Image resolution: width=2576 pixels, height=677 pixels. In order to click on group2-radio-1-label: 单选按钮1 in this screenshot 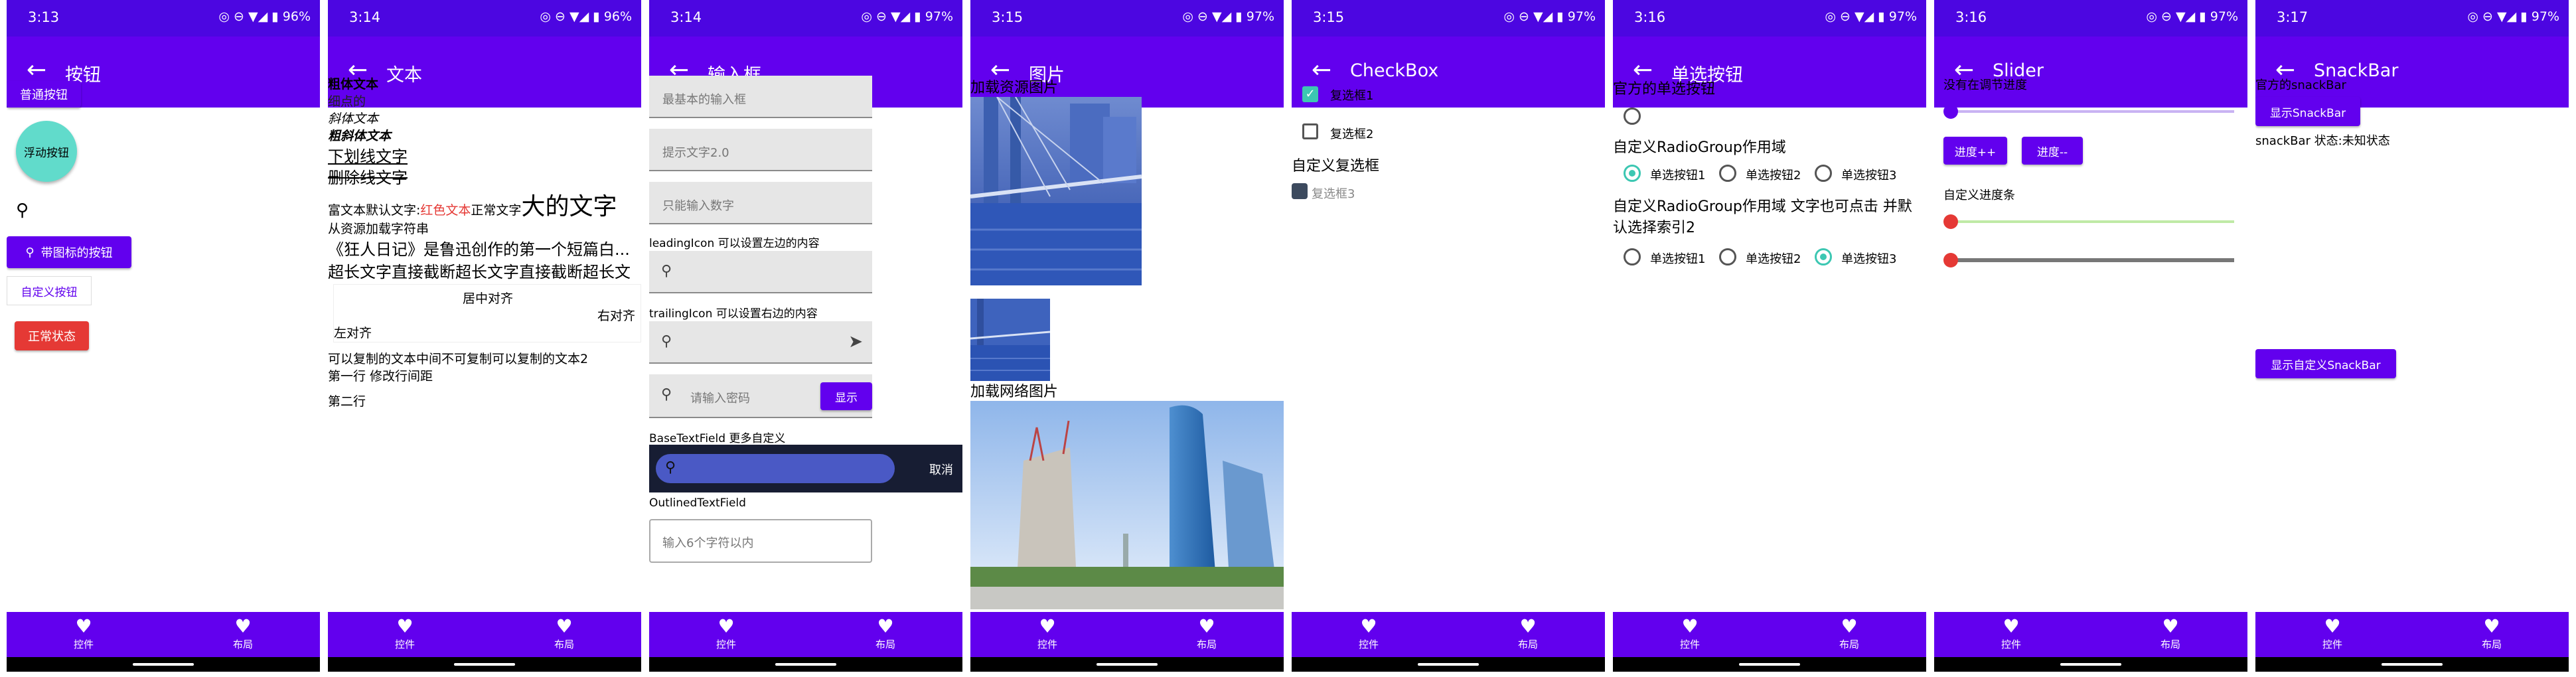, I will do `click(1678, 258)`.